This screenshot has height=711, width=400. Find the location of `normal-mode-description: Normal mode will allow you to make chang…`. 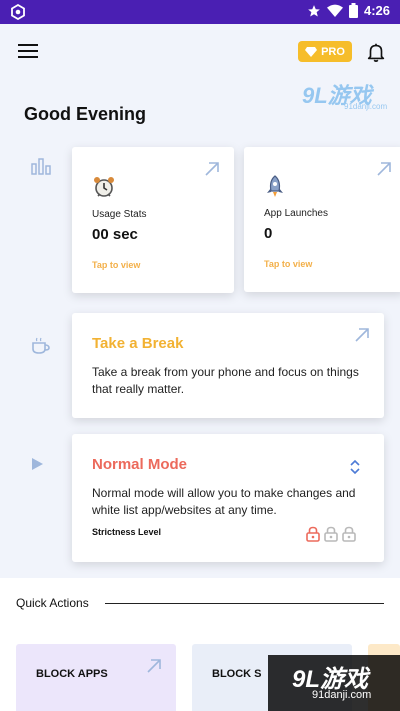

normal-mode-description: Normal mode will allow you to make chang… is located at coordinates (224, 501).